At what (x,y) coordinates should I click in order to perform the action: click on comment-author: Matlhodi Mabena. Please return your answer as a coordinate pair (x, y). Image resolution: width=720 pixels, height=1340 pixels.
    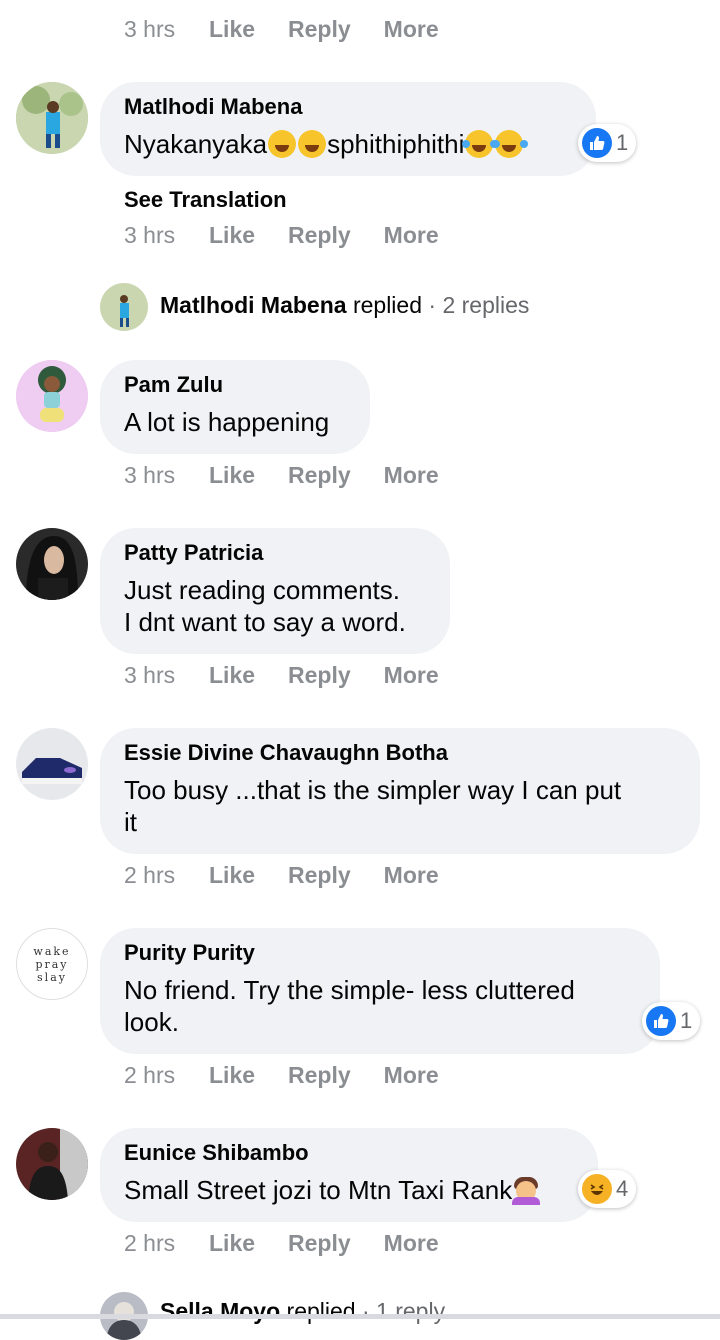
    Looking at the image, I should click on (348, 107).